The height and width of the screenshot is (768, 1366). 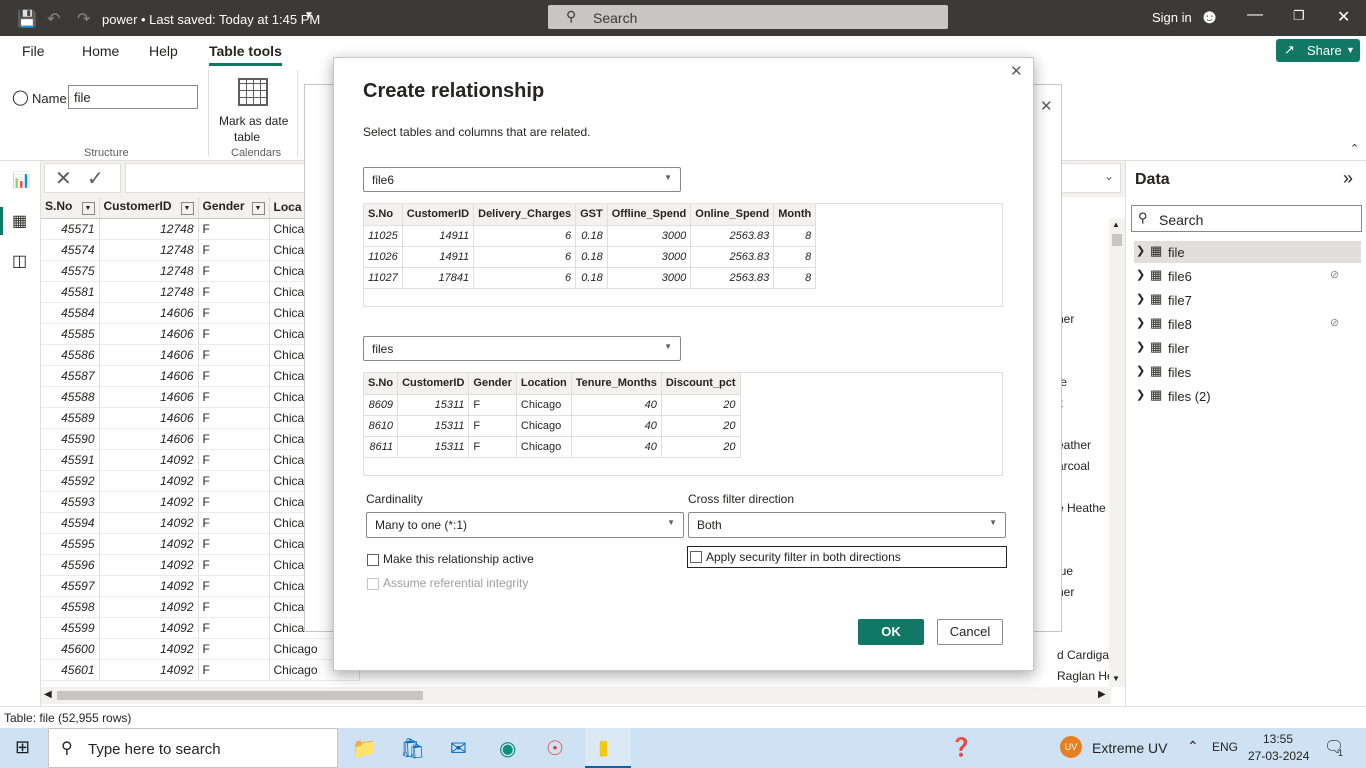 I want to click on preview-cell: 8609, so click(x=381, y=405).